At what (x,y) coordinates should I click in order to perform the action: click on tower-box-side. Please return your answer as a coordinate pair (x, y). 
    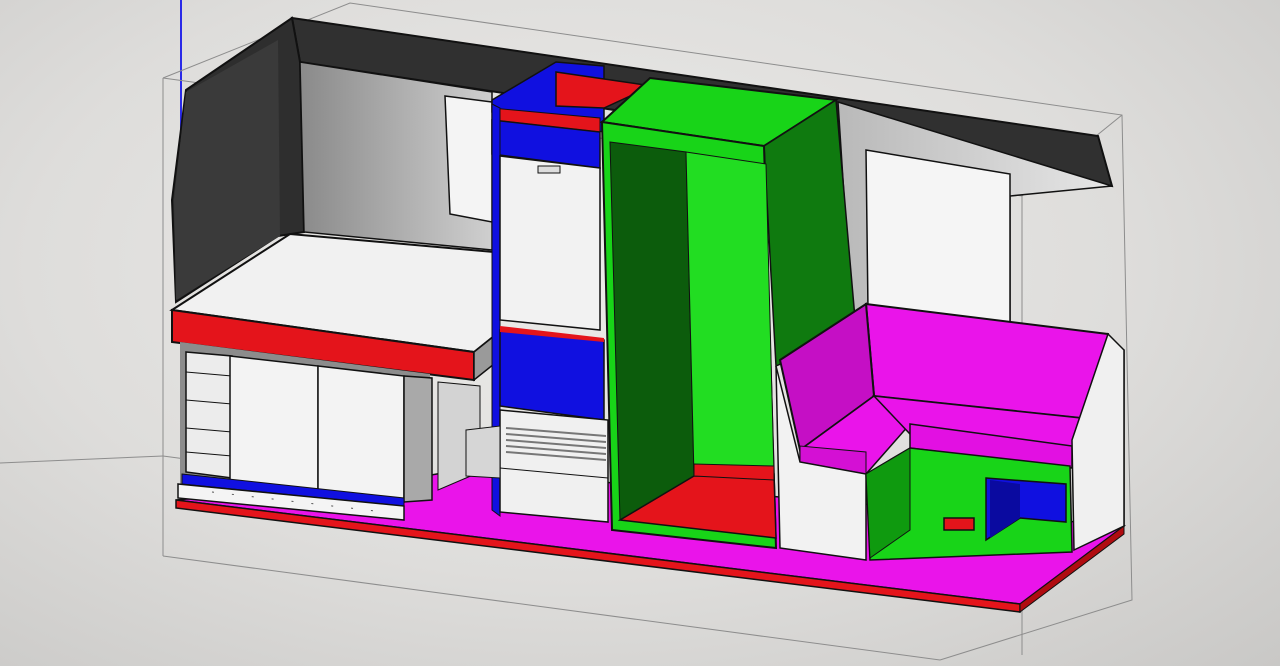
    Looking at the image, I should click on (483, 452).